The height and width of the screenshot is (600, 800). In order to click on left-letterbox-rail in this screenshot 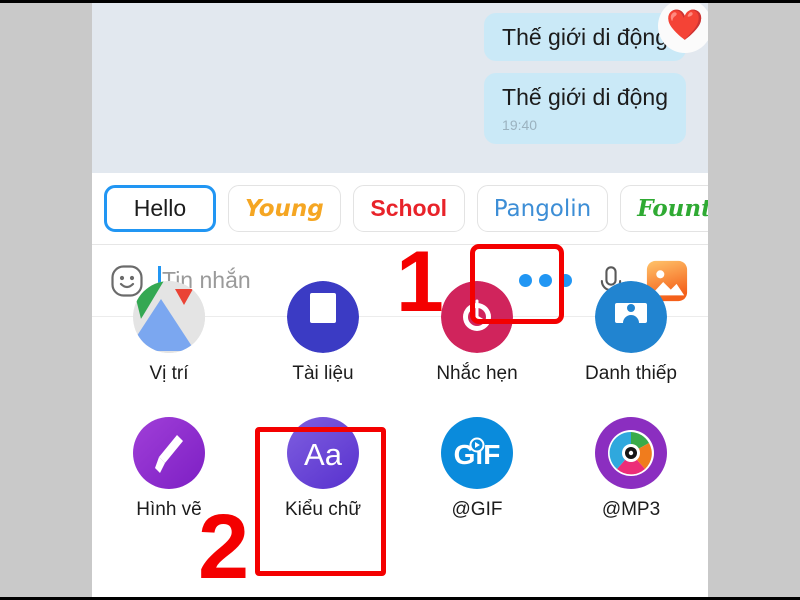, I will do `click(46, 300)`.